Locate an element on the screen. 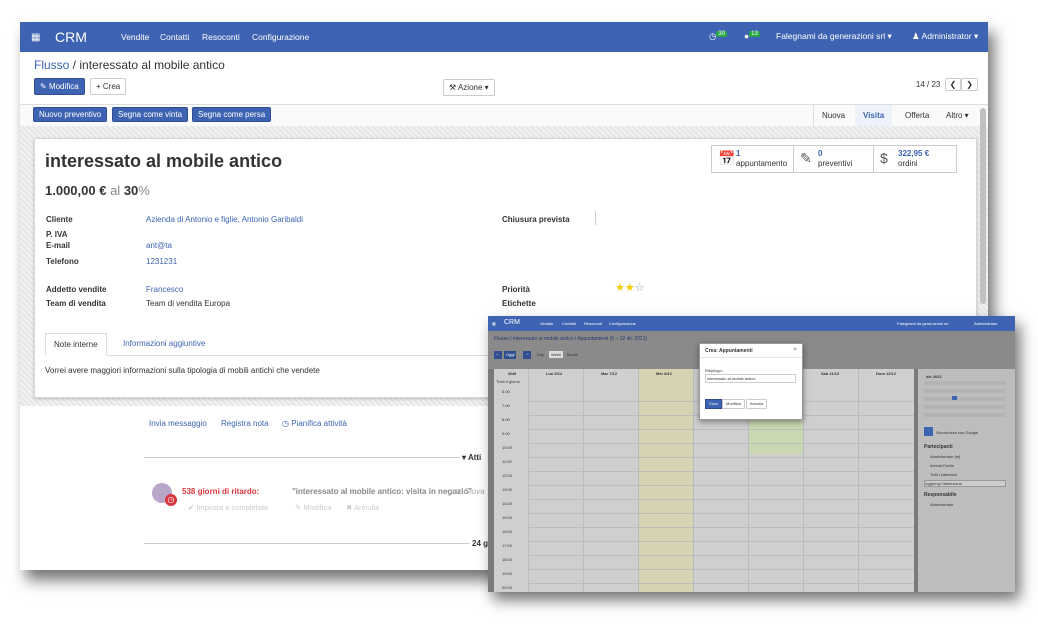 This screenshot has width=1038, height=628. calendar-hour-label: 8:00 is located at coordinates (506, 419).